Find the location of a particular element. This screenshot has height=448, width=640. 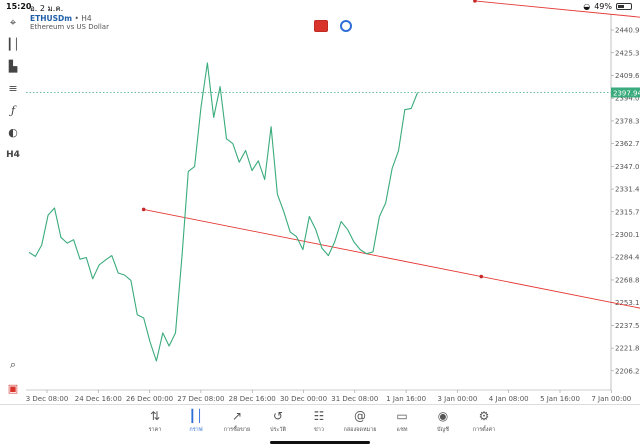

x-tick-label: 30 Dec 00:00 is located at coordinates (303, 399).